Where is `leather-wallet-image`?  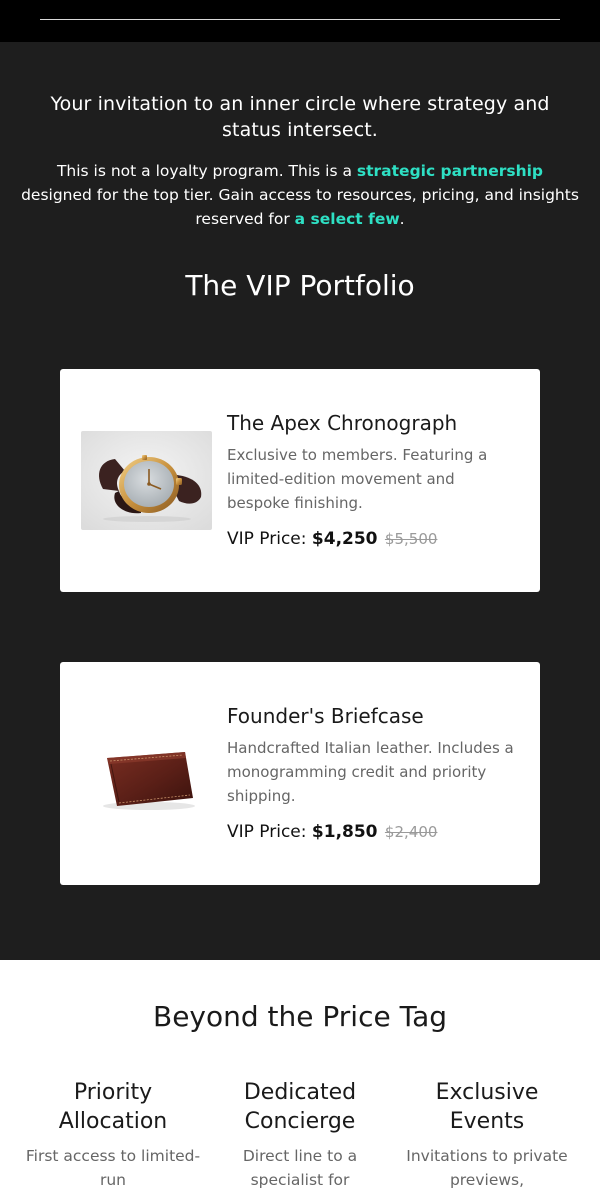
leather-wallet-image is located at coordinates (146, 773).